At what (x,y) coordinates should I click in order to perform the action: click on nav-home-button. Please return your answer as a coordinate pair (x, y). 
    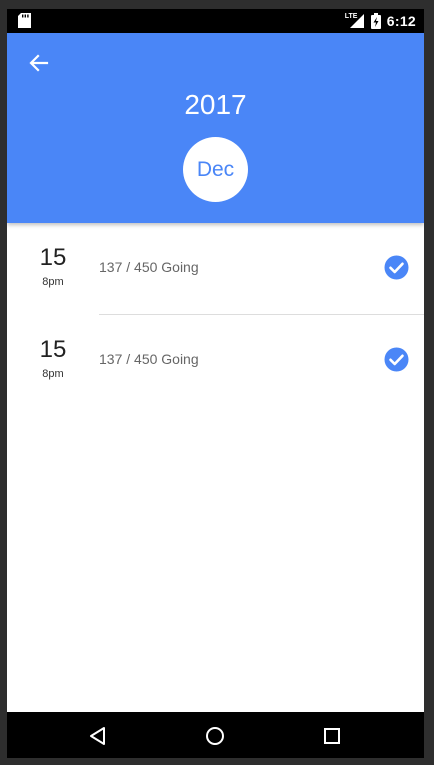
    Looking at the image, I should click on (215, 736).